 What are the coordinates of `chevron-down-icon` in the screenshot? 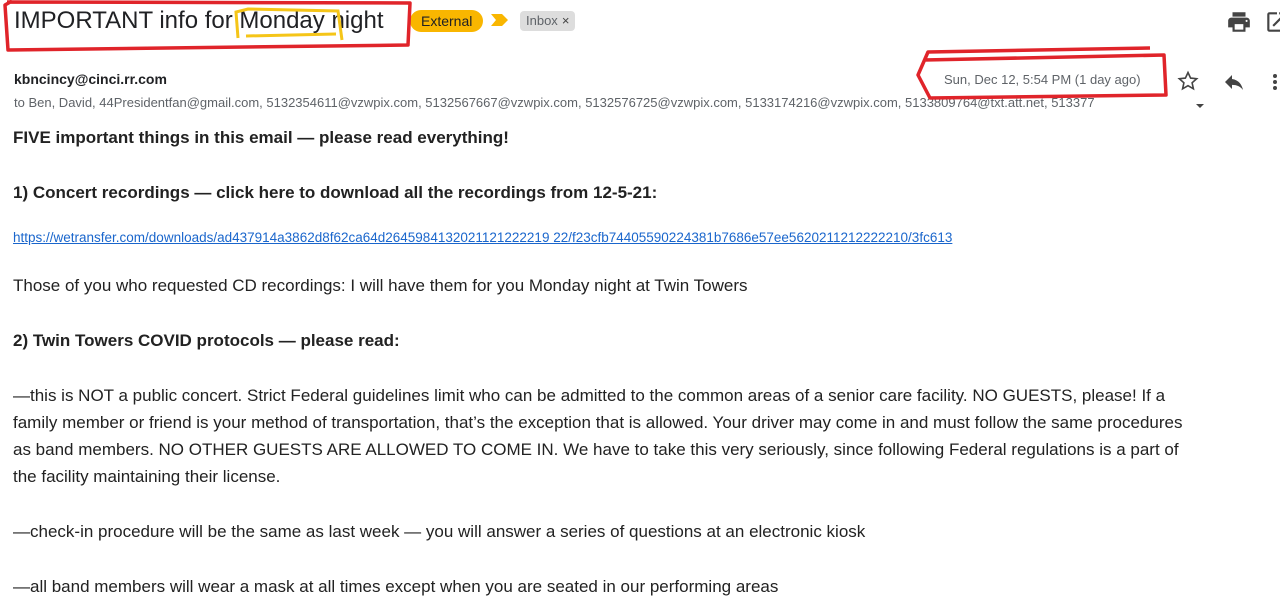 It's located at (1200, 103).